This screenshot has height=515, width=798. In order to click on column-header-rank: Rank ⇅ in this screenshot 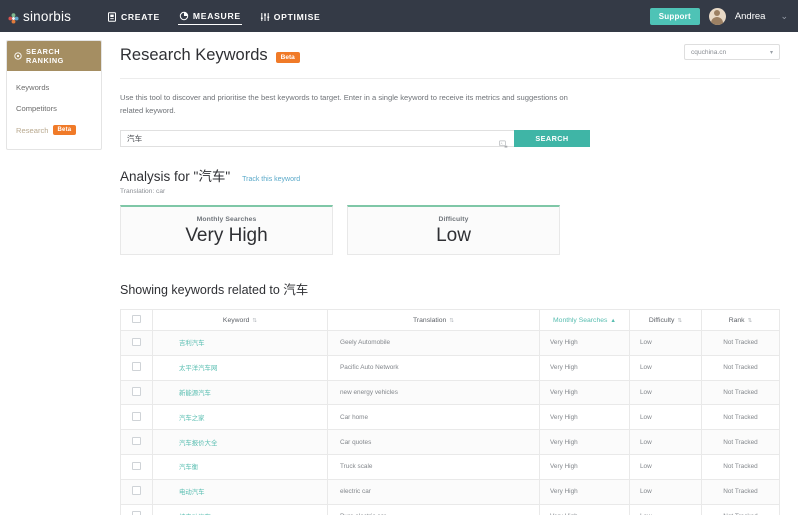, I will do `click(740, 320)`.